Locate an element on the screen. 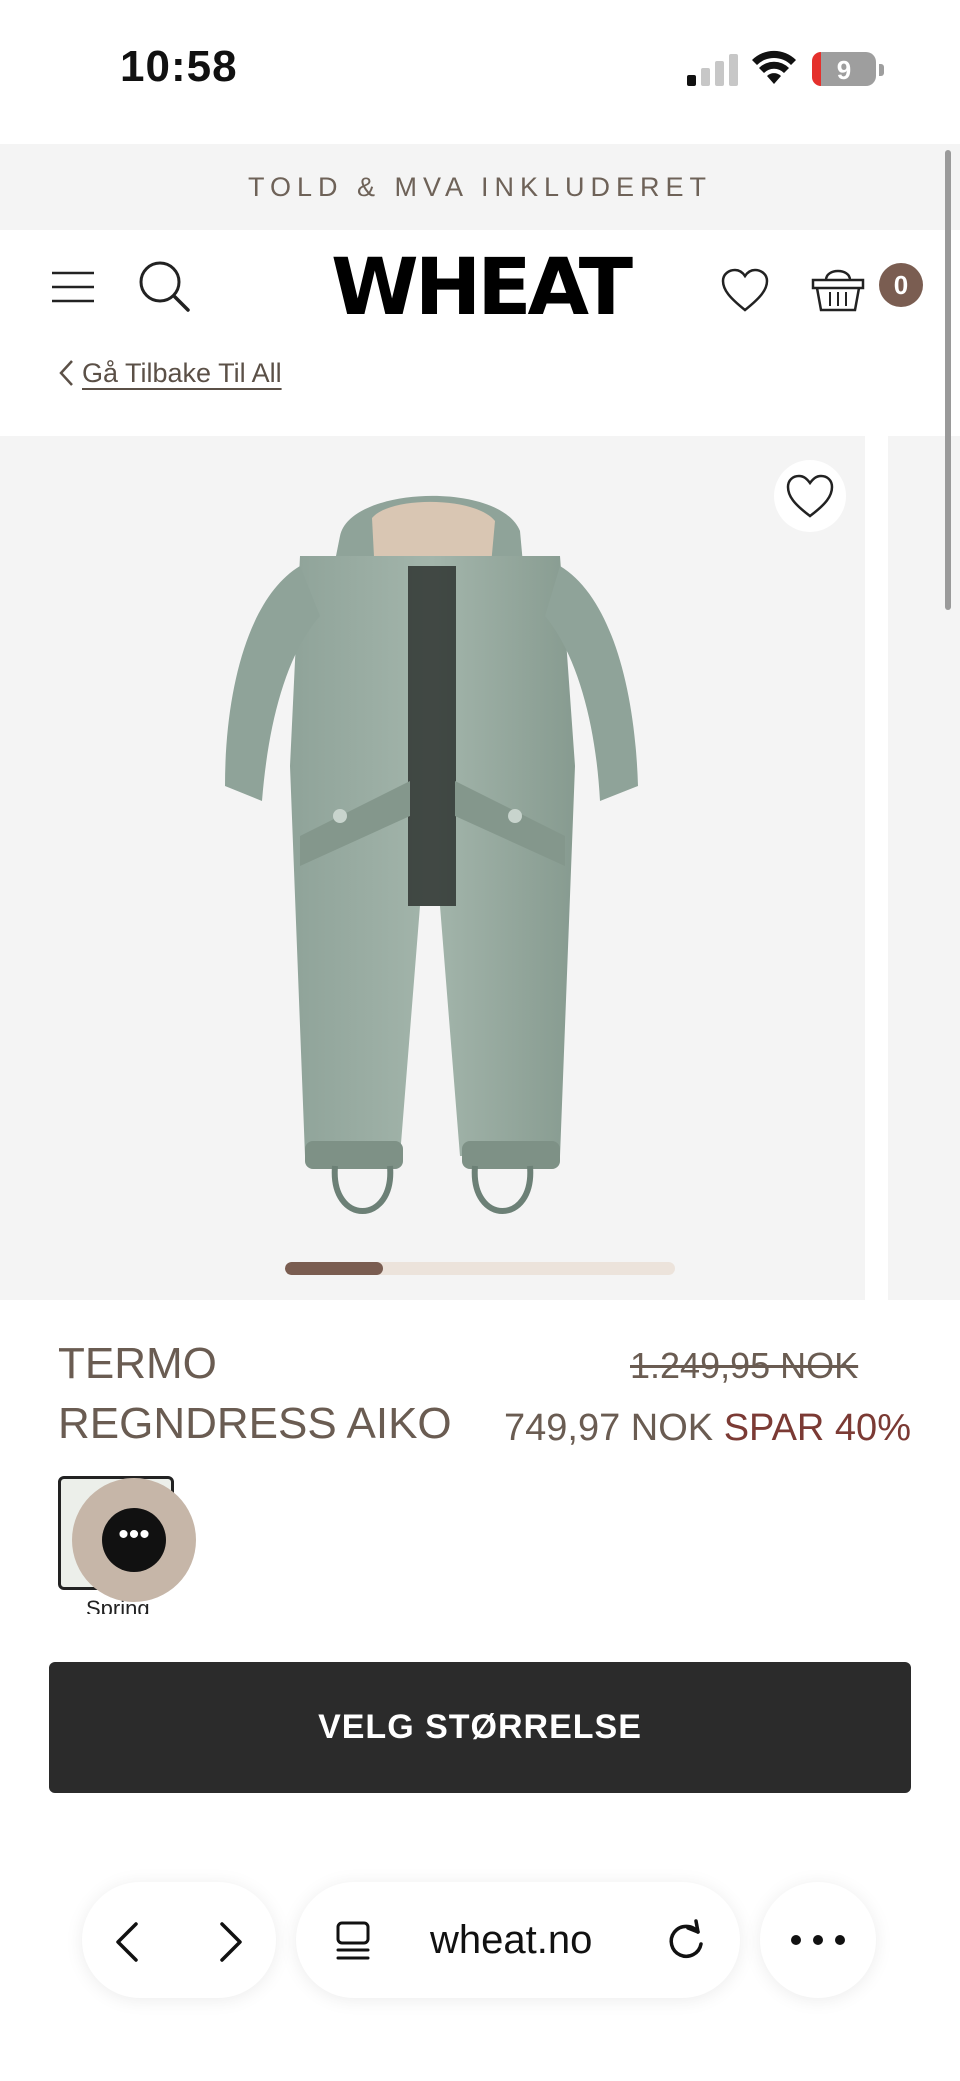 The image size is (960, 2081). back-link-label: Gå Tilbake Til All is located at coordinates (182, 373).